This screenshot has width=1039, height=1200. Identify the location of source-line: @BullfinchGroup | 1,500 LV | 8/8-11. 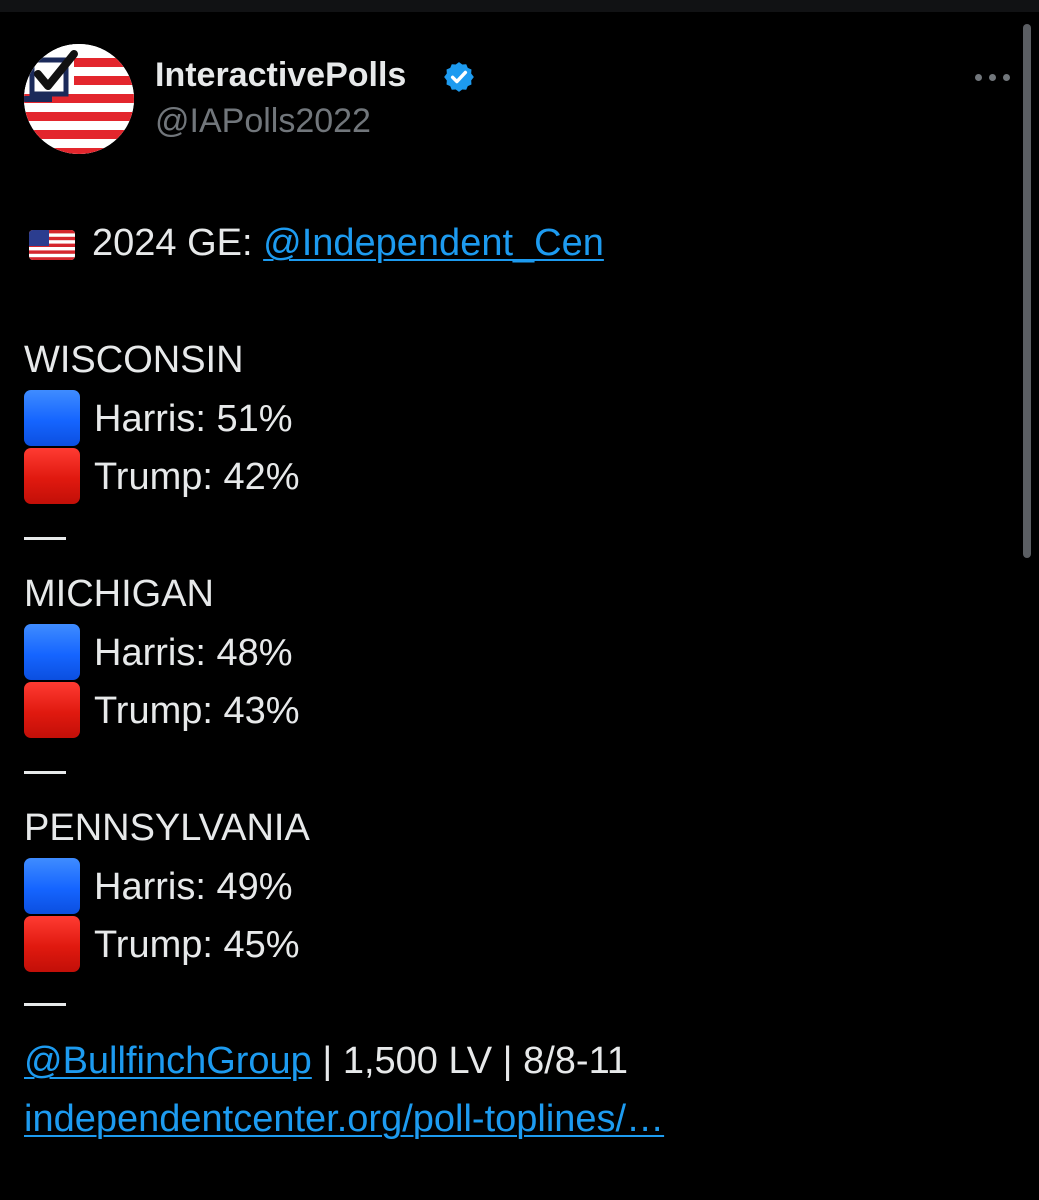
(326, 1061).